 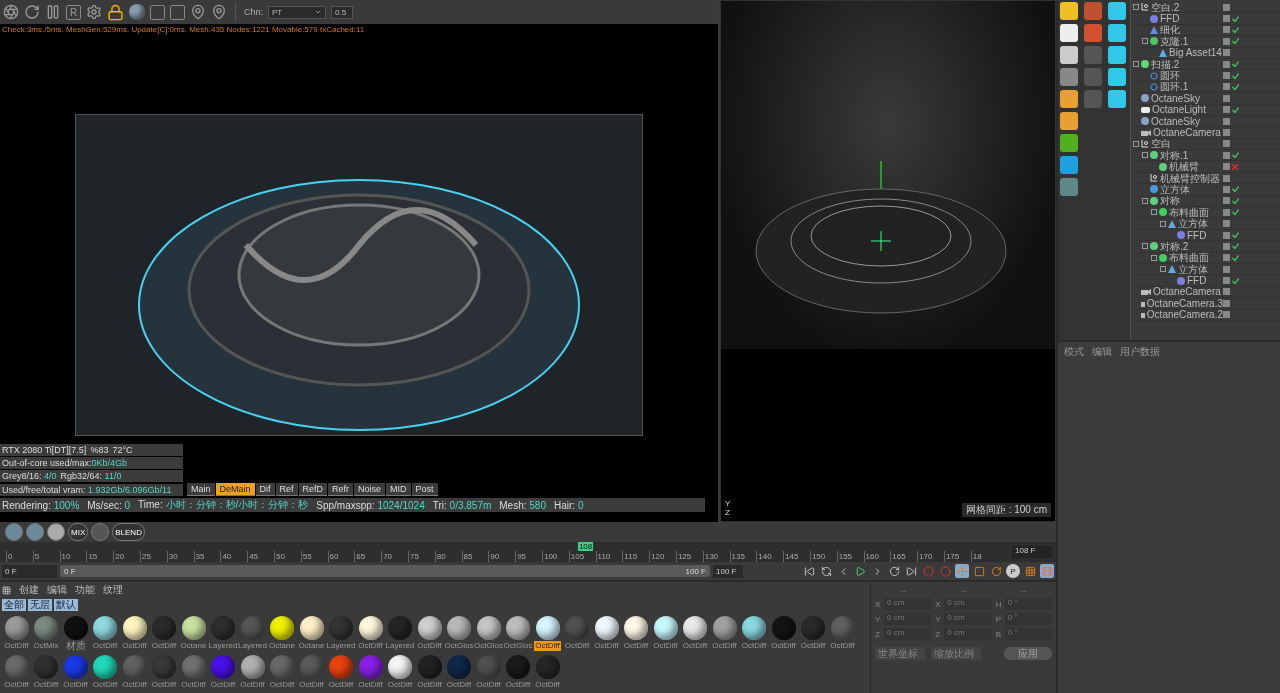 I want to click on object-name: Big Asset14, so click(x=1195, y=53).